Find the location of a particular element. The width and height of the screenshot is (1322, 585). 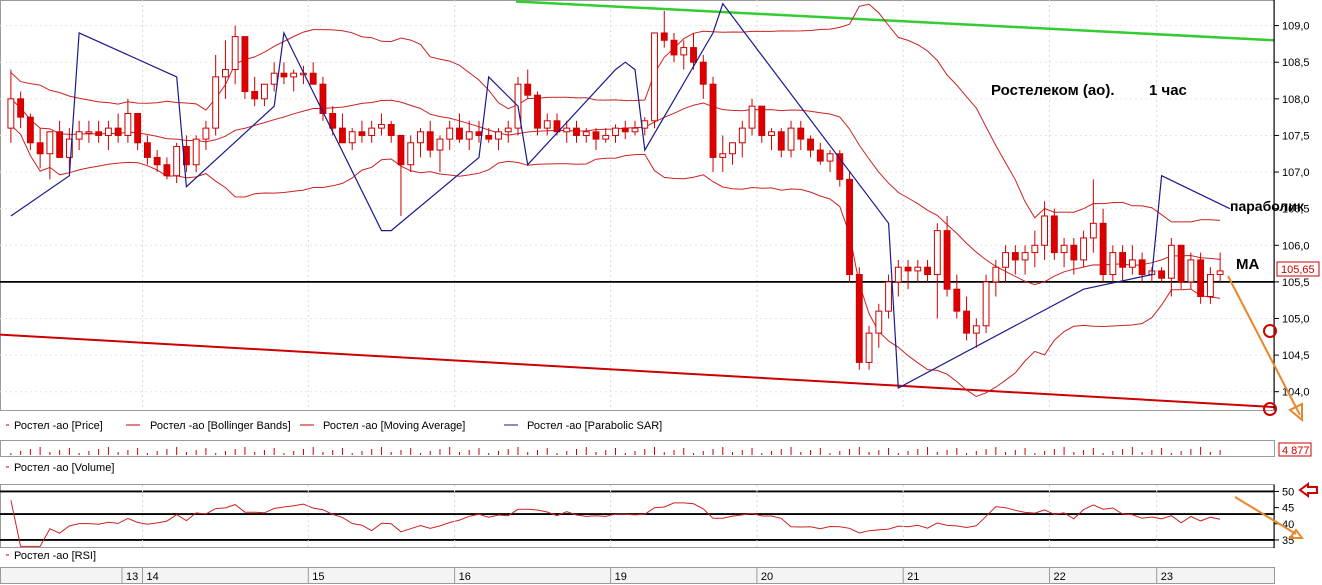

rsi-tick-label: 35 is located at coordinates (1288, 541).